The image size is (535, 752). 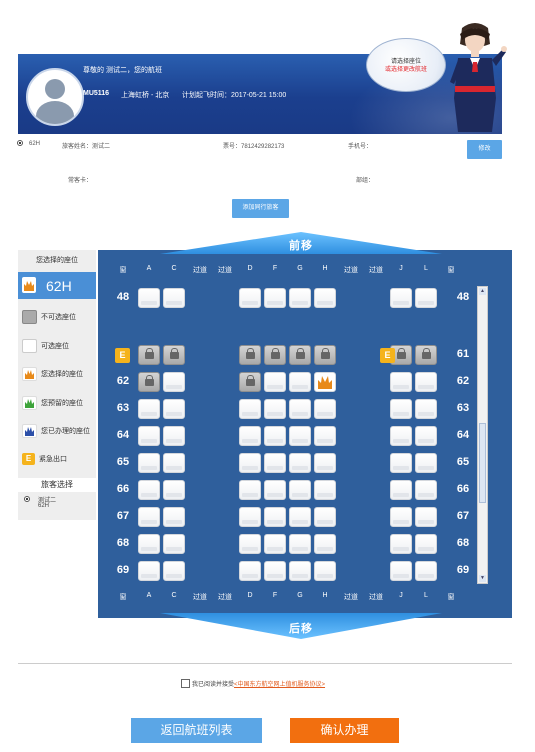 What do you see at coordinates (174, 490) in the screenshot?
I see `seat-66C` at bounding box center [174, 490].